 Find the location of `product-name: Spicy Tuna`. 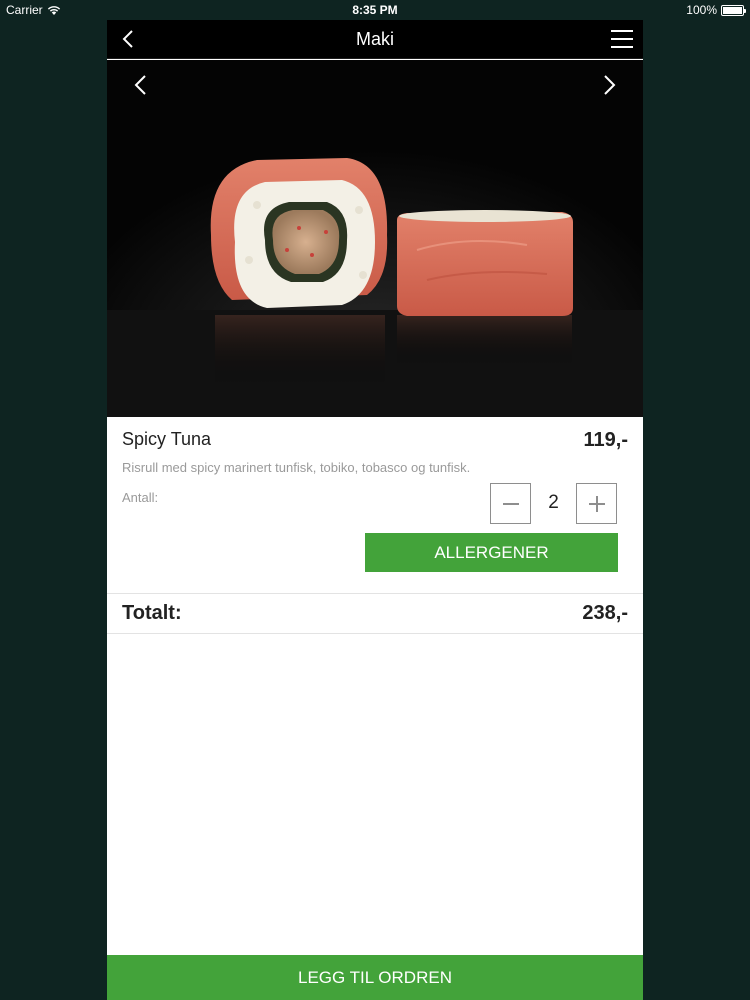

product-name: Spicy Tuna is located at coordinates (167, 439).